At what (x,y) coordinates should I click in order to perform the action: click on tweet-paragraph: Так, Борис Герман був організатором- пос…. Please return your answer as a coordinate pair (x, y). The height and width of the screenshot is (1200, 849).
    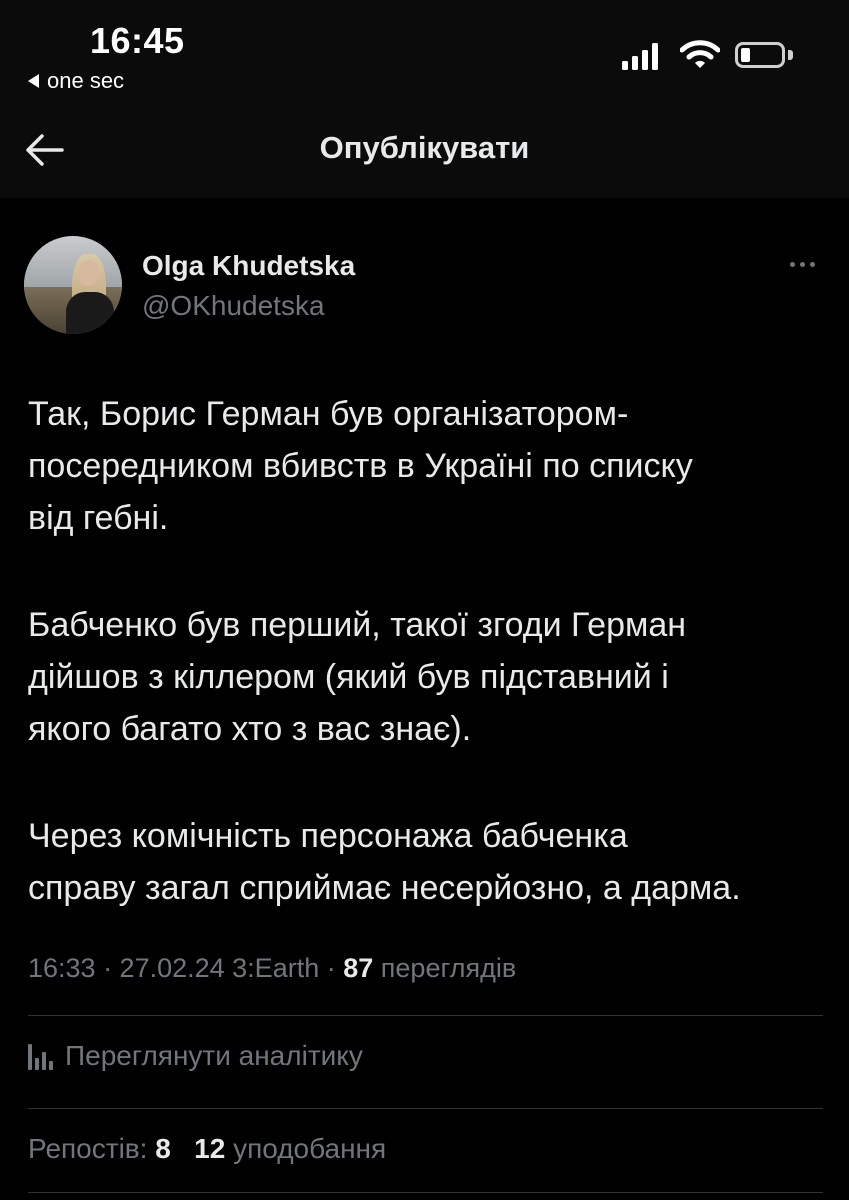
    Looking at the image, I should click on (360, 466).